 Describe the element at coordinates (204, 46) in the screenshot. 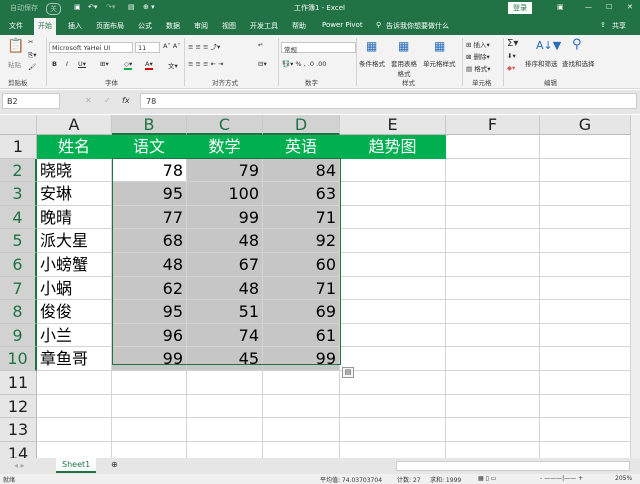

I see `align-top-icon: ≡ ≡ ≡ ⤴▾` at that location.